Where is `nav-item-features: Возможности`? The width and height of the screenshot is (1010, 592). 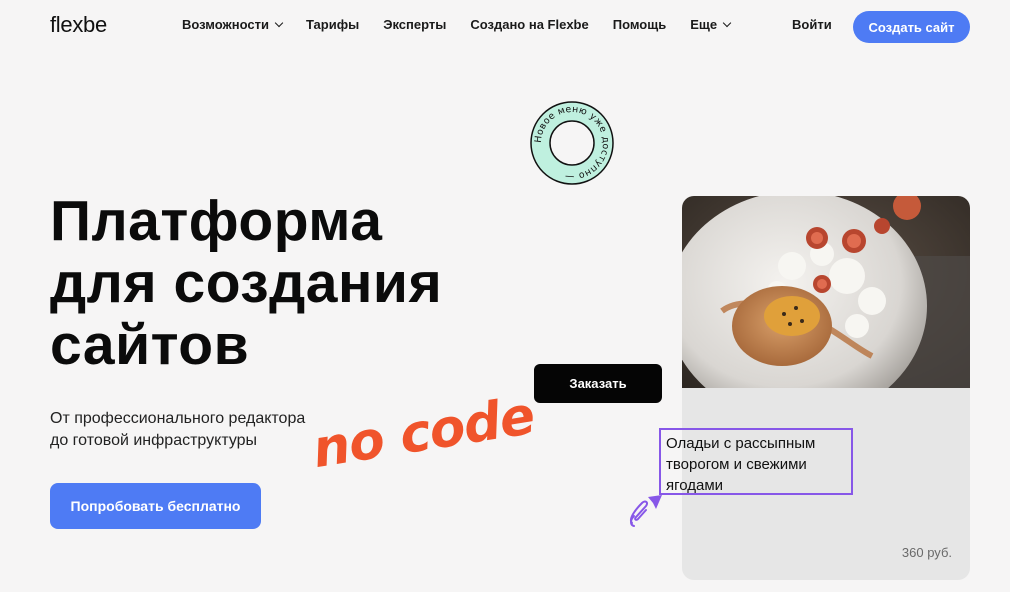
nav-item-features: Возможности is located at coordinates (233, 24).